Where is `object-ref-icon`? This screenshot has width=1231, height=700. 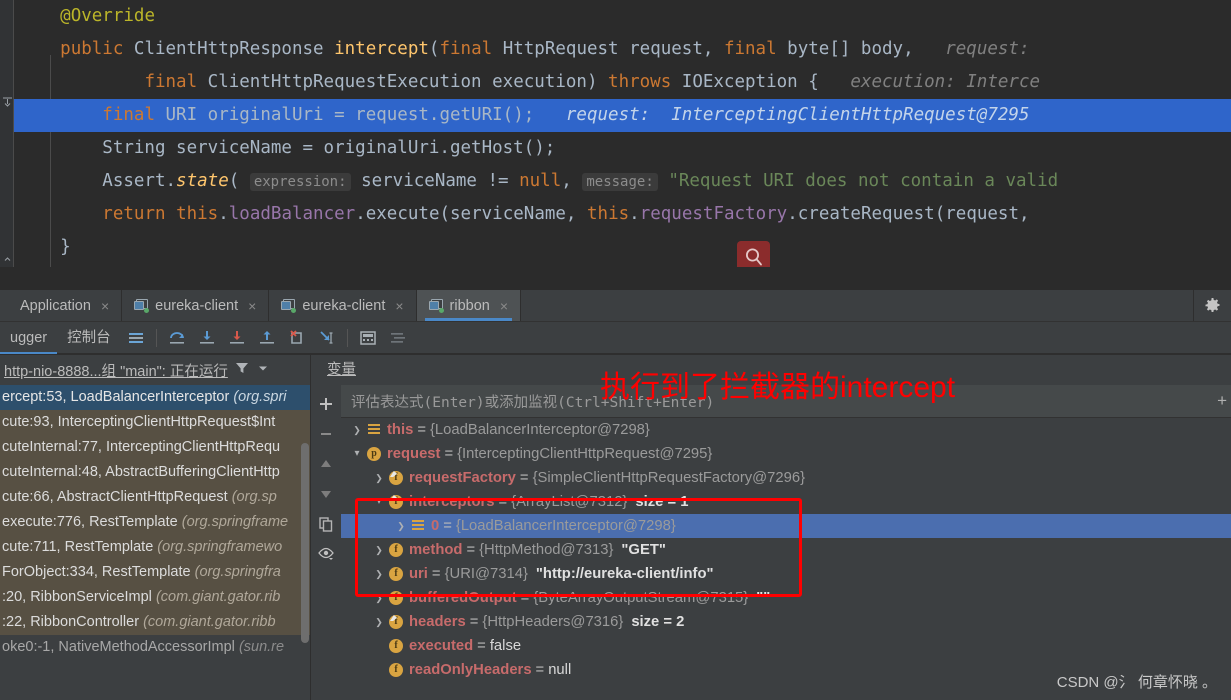 object-ref-icon is located at coordinates (418, 526).